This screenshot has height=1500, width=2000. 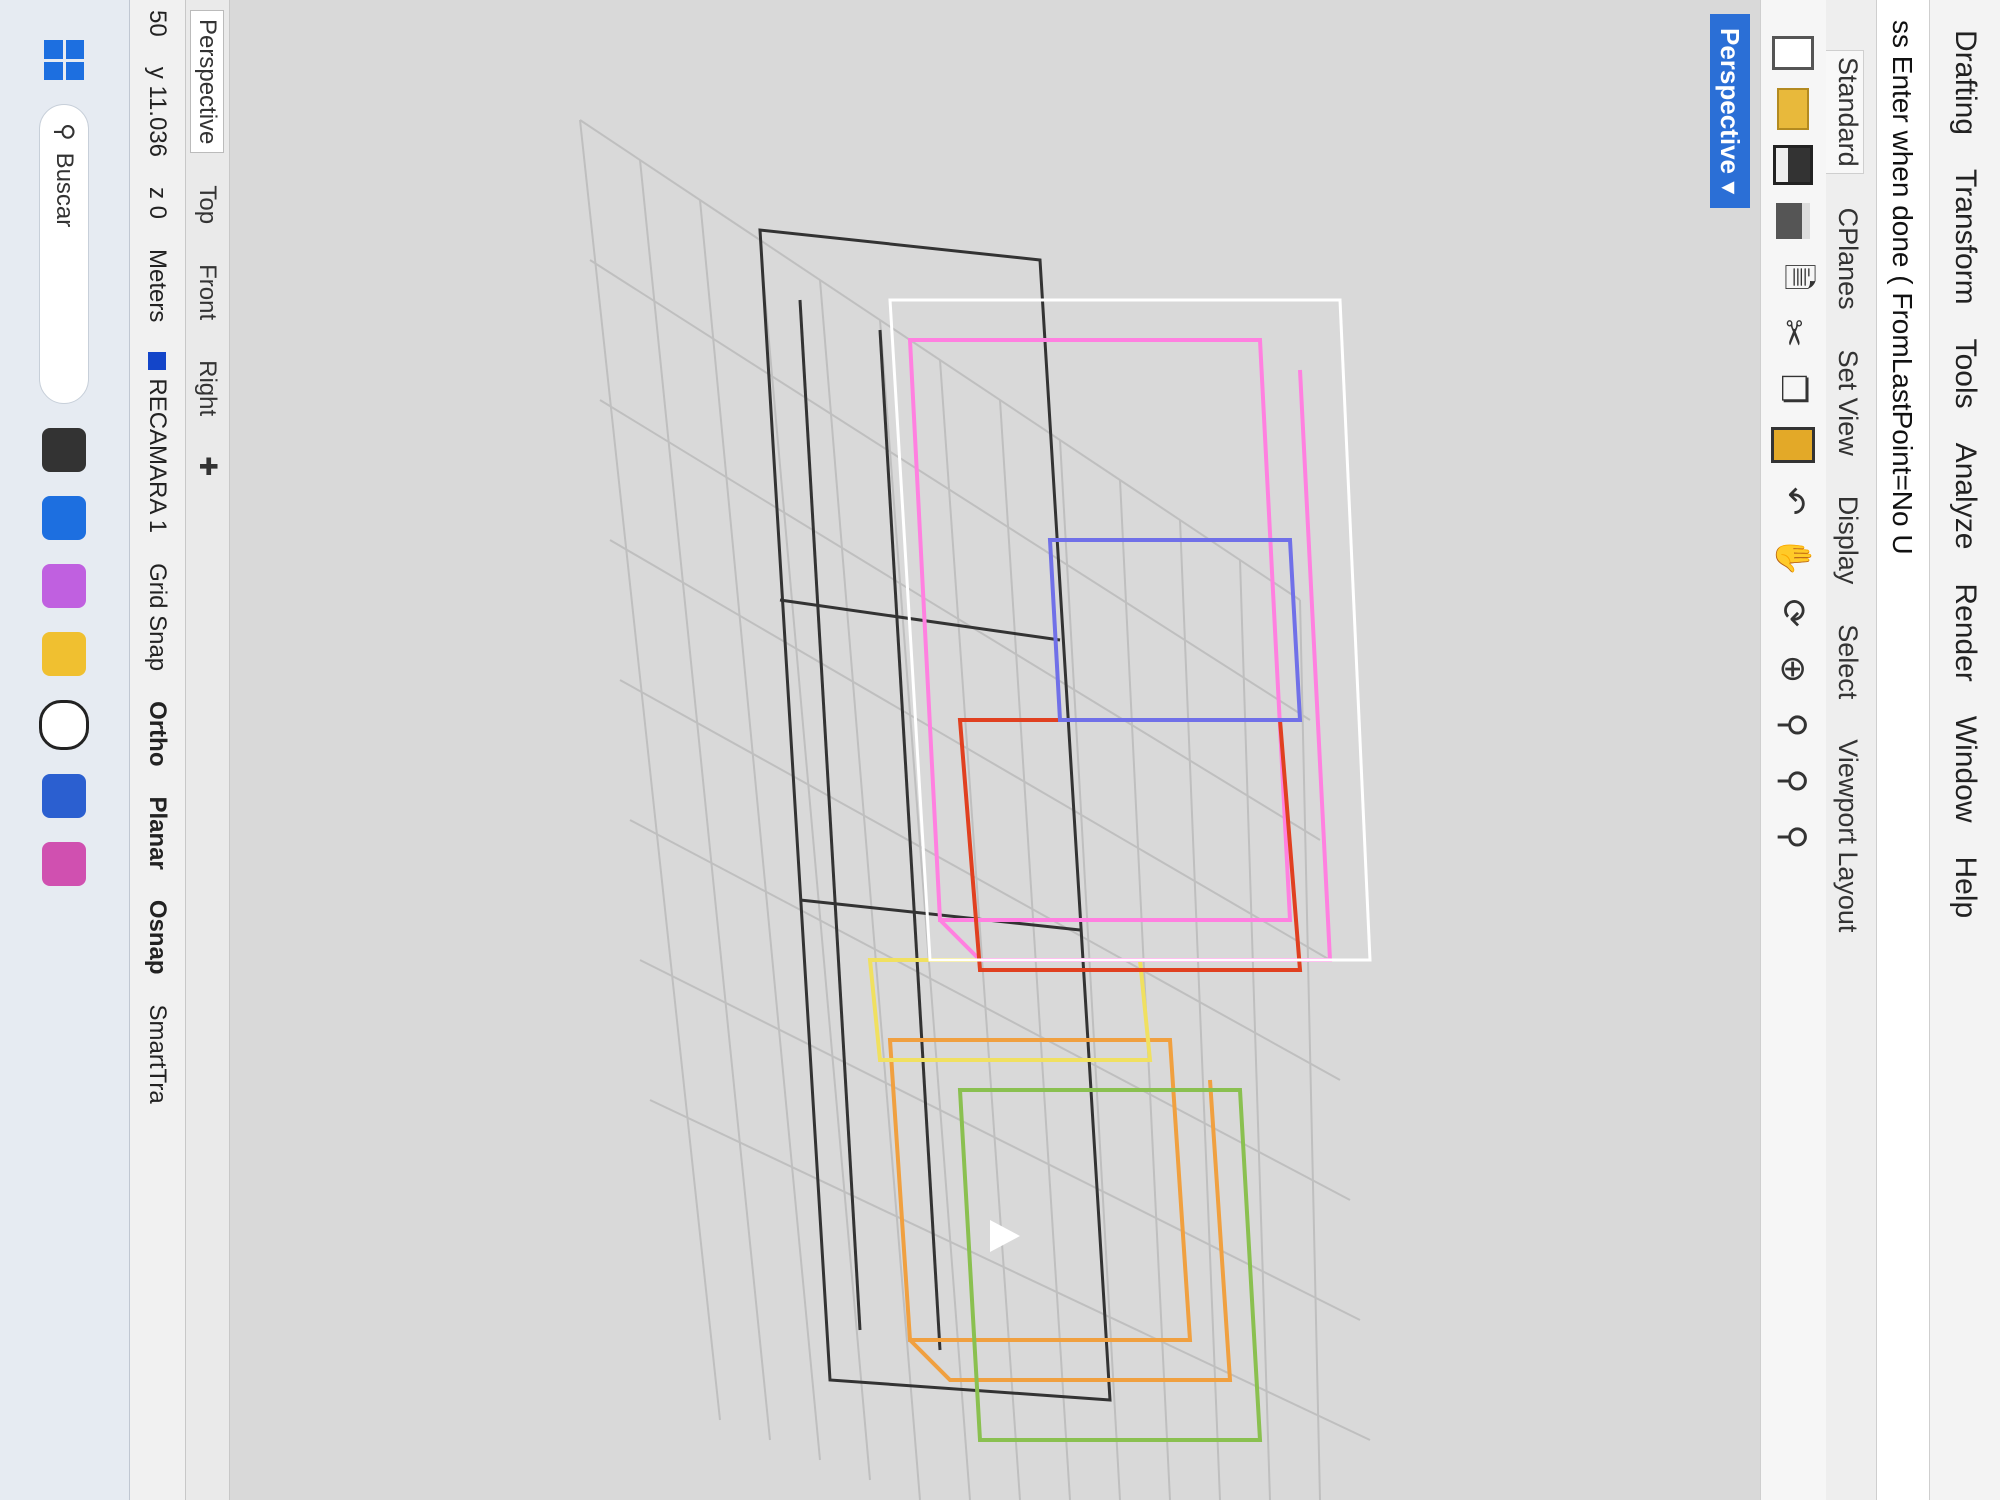 What do you see at coordinates (1794, 53) in the screenshot?
I see `new-file-icon` at bounding box center [1794, 53].